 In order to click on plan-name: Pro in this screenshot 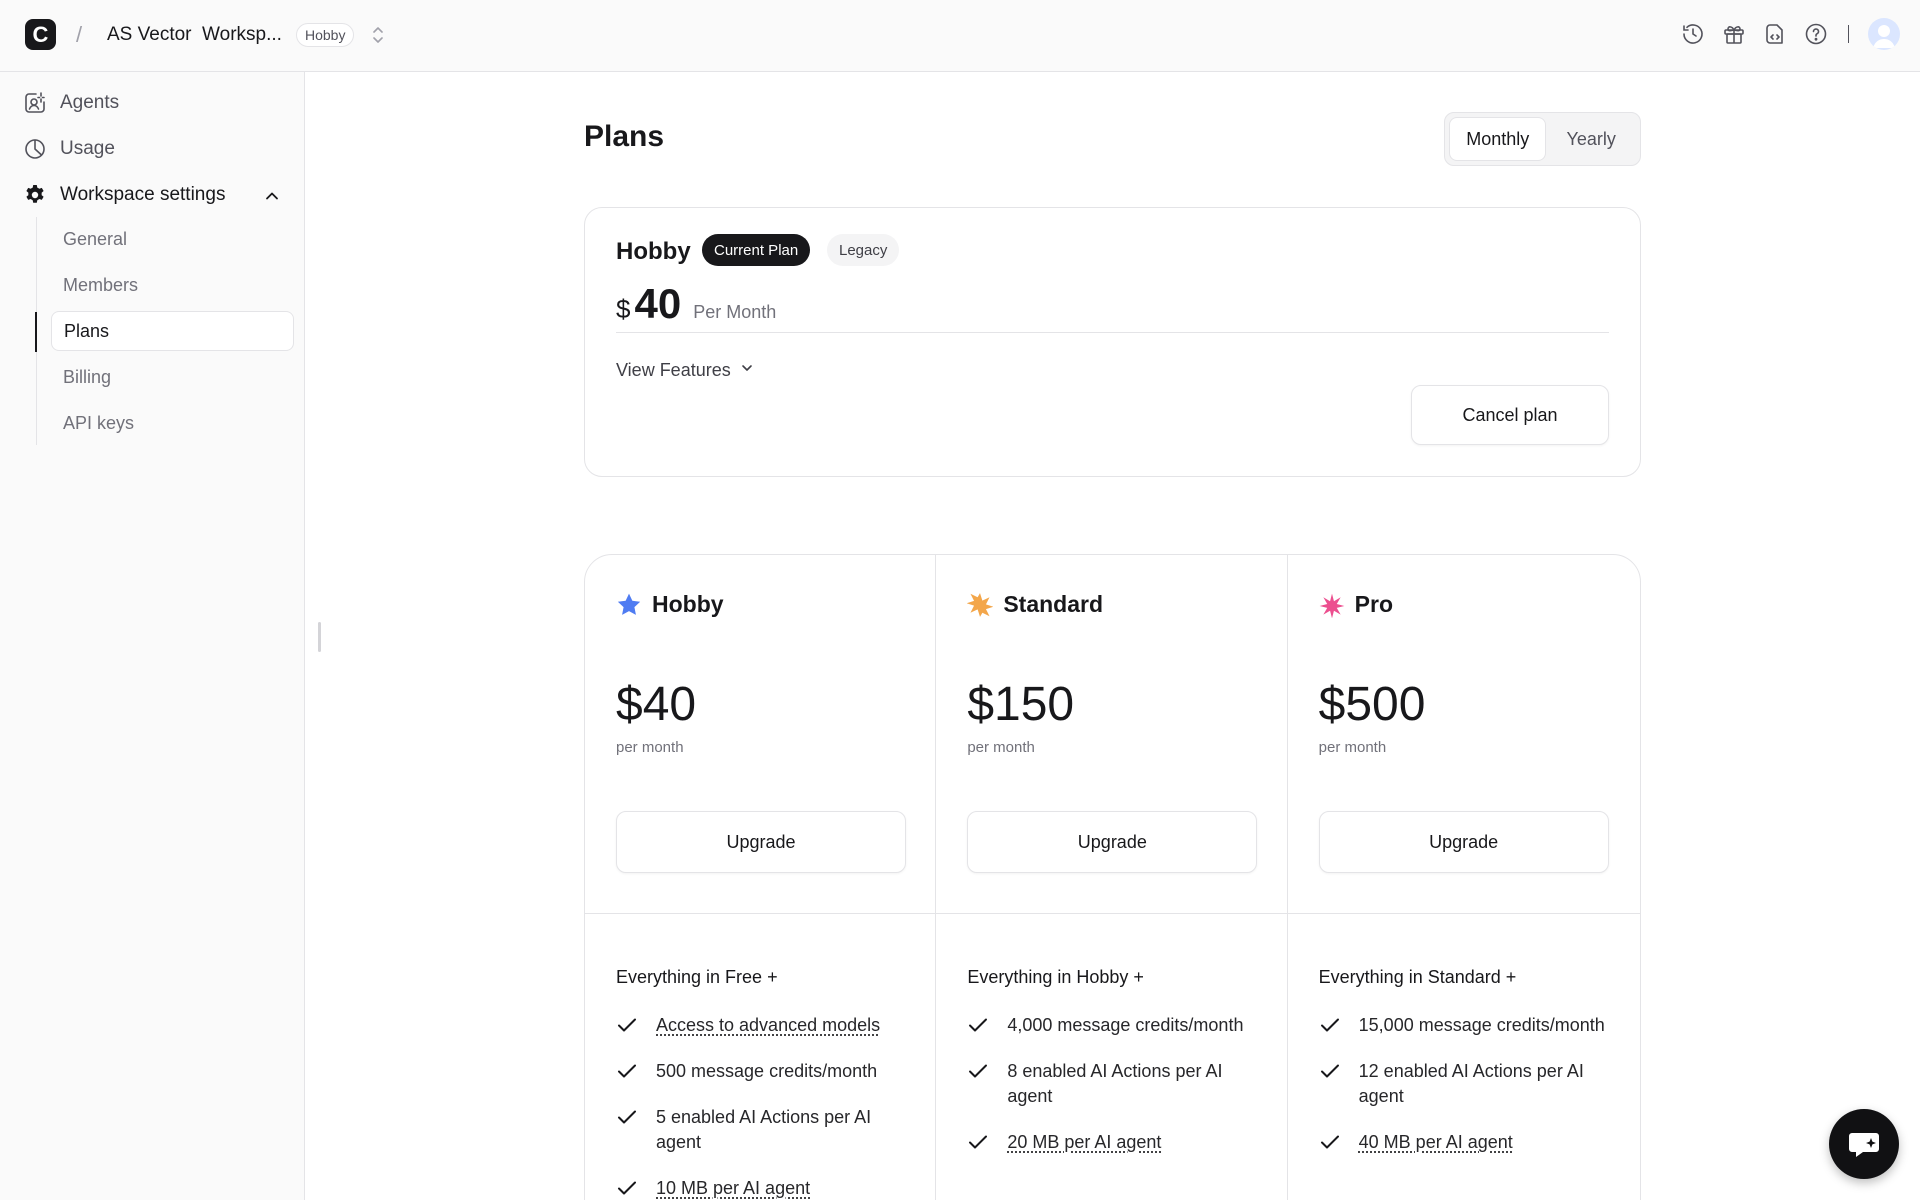, I will do `click(1373, 604)`.